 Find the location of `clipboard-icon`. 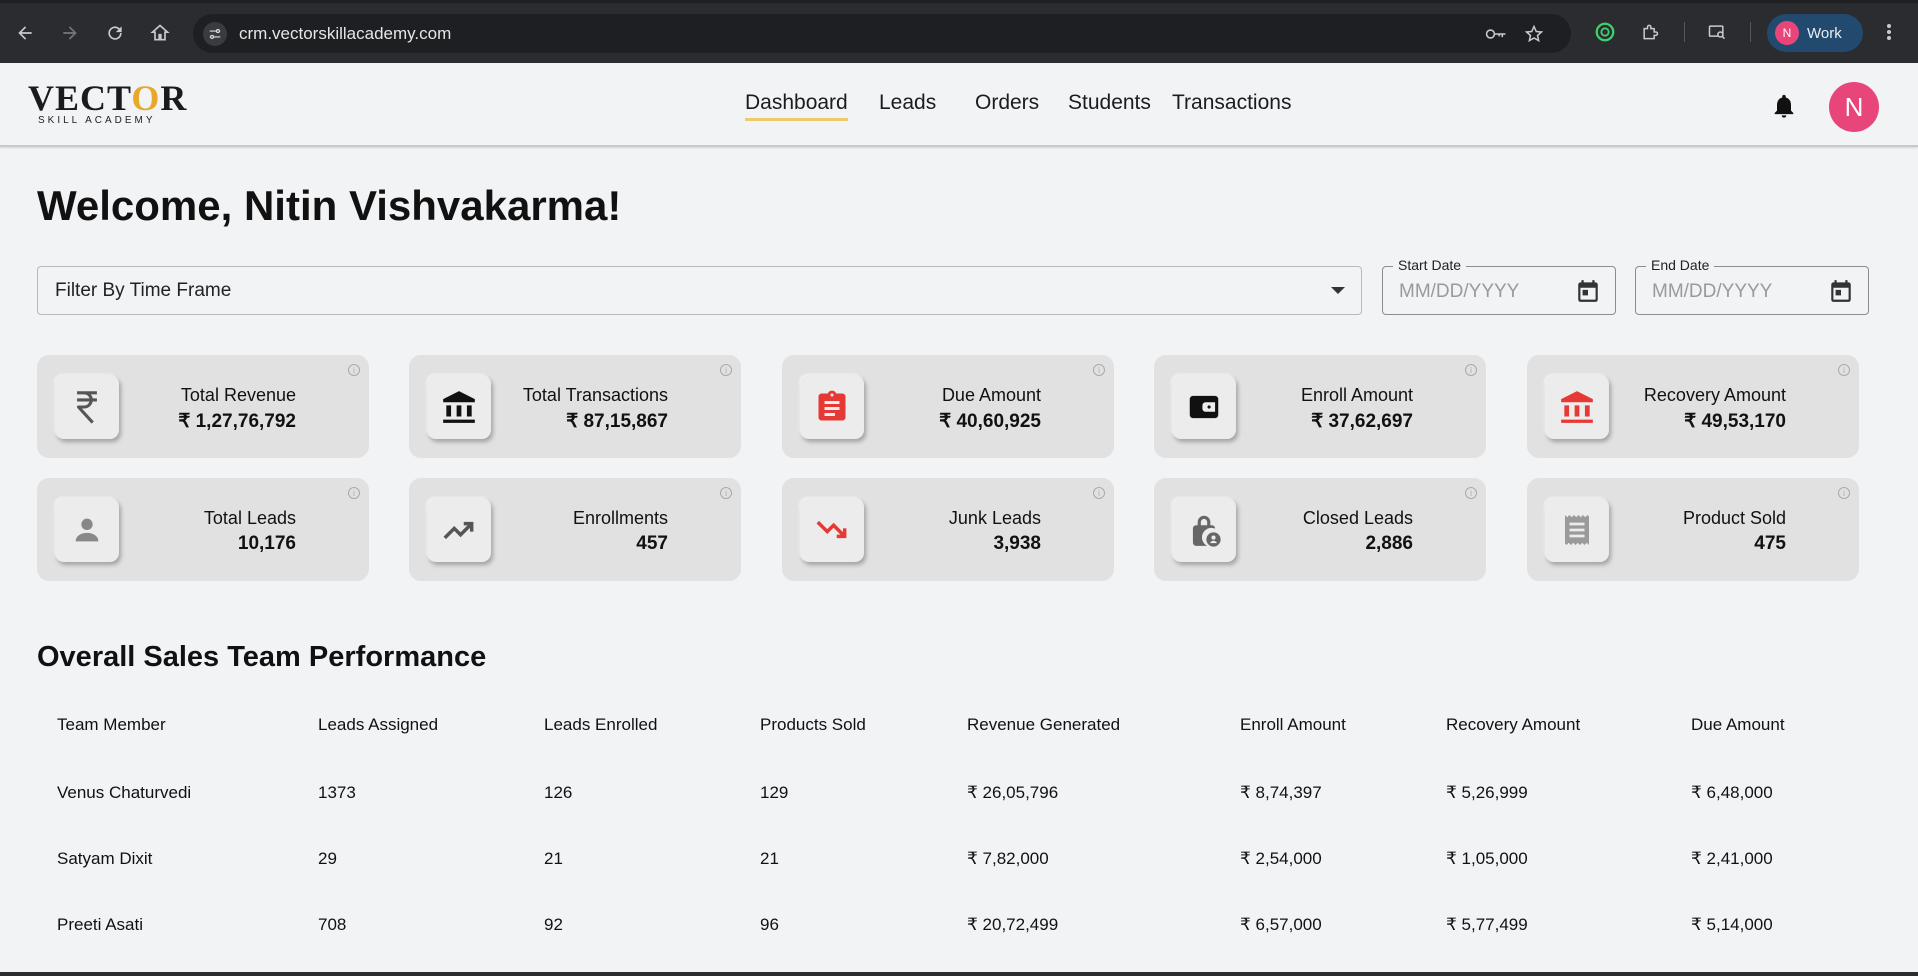

clipboard-icon is located at coordinates (832, 407).